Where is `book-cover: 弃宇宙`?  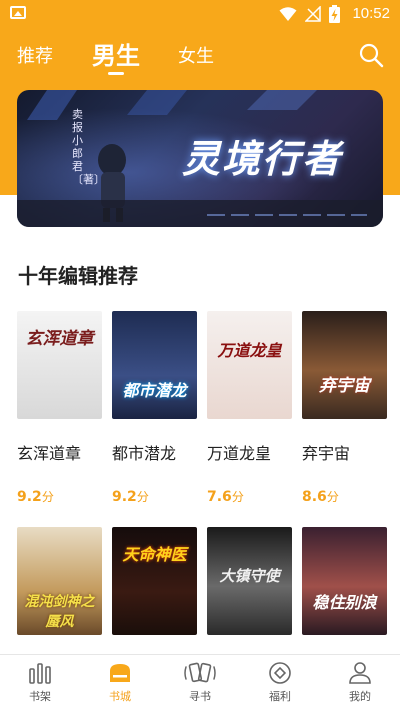 book-cover: 弃宇宙 is located at coordinates (344, 365).